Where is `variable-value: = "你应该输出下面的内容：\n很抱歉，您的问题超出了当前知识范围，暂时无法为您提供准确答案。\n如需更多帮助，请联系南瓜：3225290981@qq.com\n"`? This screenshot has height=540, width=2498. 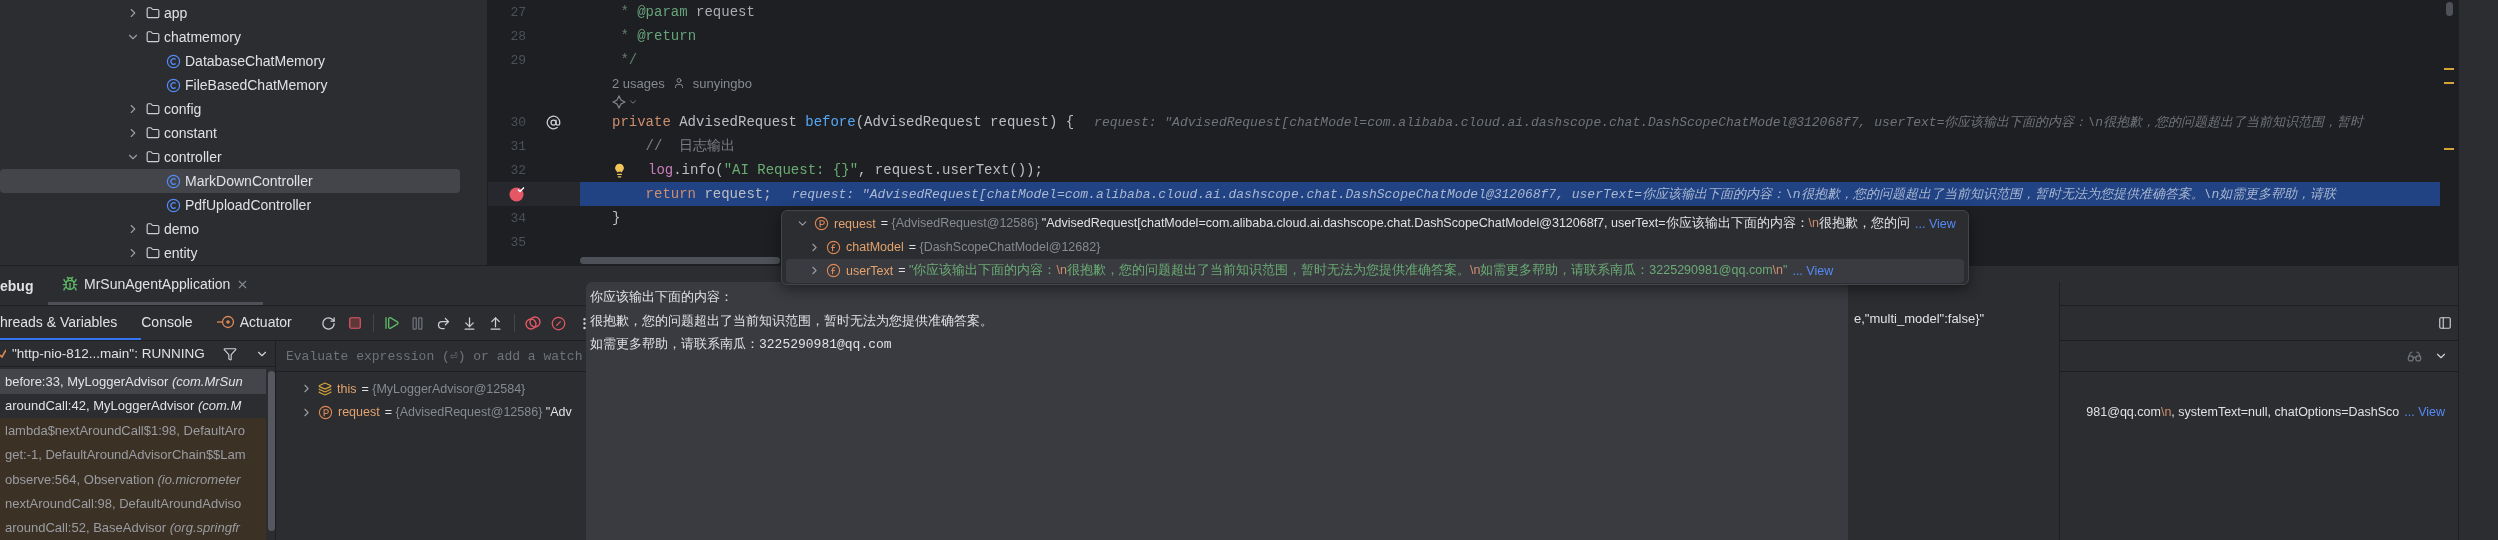 variable-value: = "你应该输出下面的内容：\n很抱歉，您的问题超出了当前知识范围，暂时无法为您提供准确答案。\n如需更多帮助，请联系南瓜：3225290981@qq.com\n" is located at coordinates (1343, 271).